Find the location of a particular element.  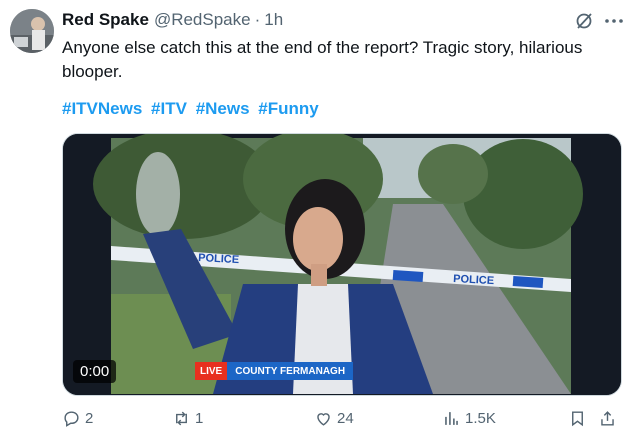

like-button: 24 is located at coordinates (334, 418).